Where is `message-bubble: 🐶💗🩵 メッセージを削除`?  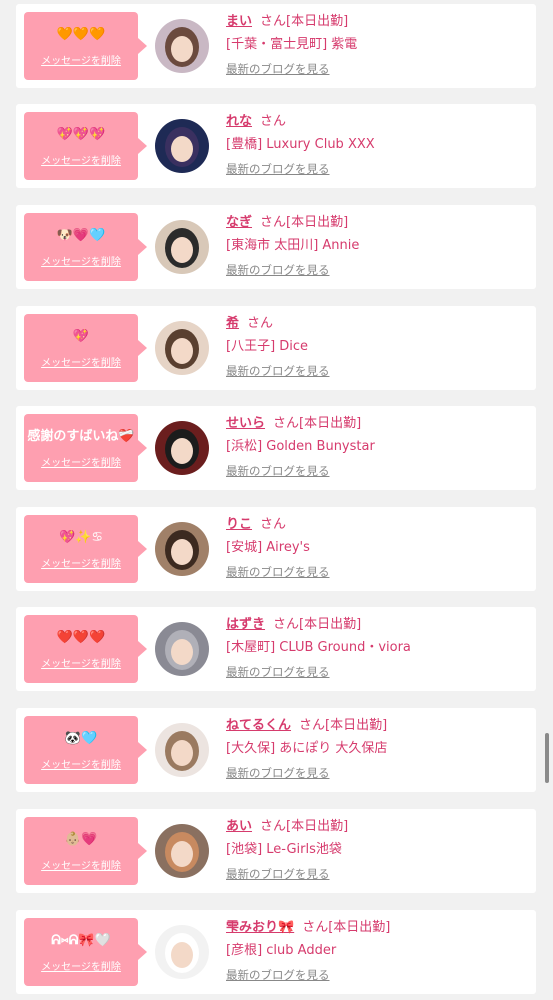
message-bubble: 🐶💗🩵 メッセージを削除 is located at coordinates (85, 247).